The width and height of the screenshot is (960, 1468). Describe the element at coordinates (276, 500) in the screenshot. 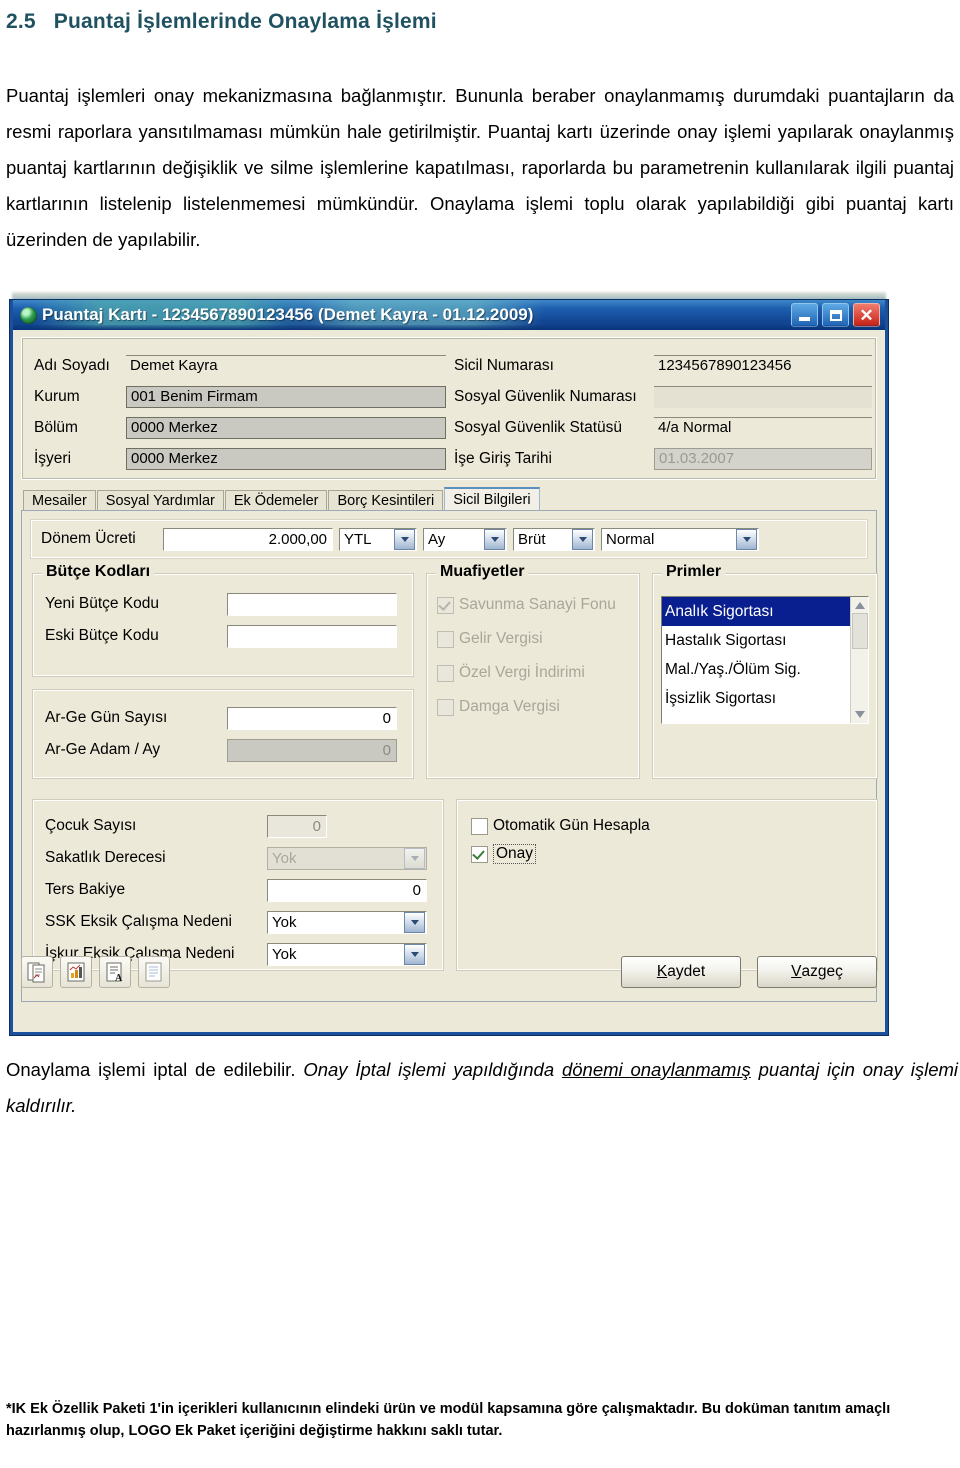

I see `tab-ek-odemeler: Ek Ödemeler` at that location.